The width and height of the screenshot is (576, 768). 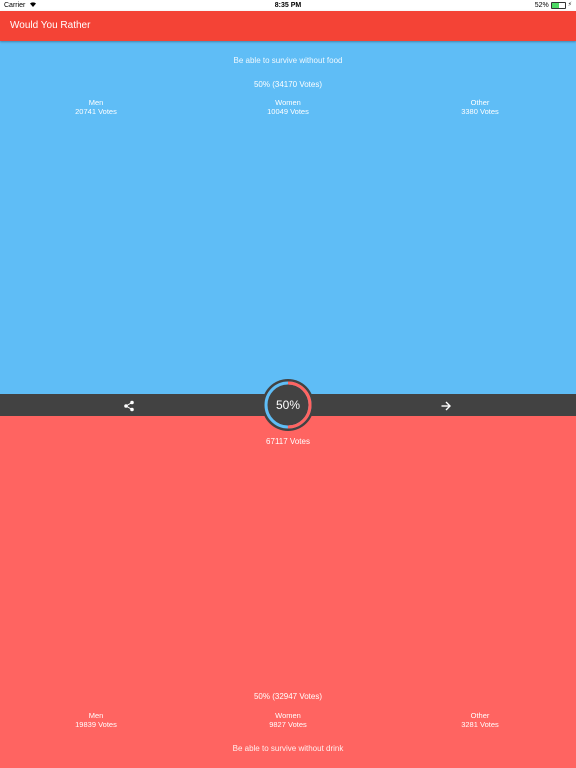 I want to click on option-a-women-stat: Women 10049 Votes, so click(x=288, y=107).